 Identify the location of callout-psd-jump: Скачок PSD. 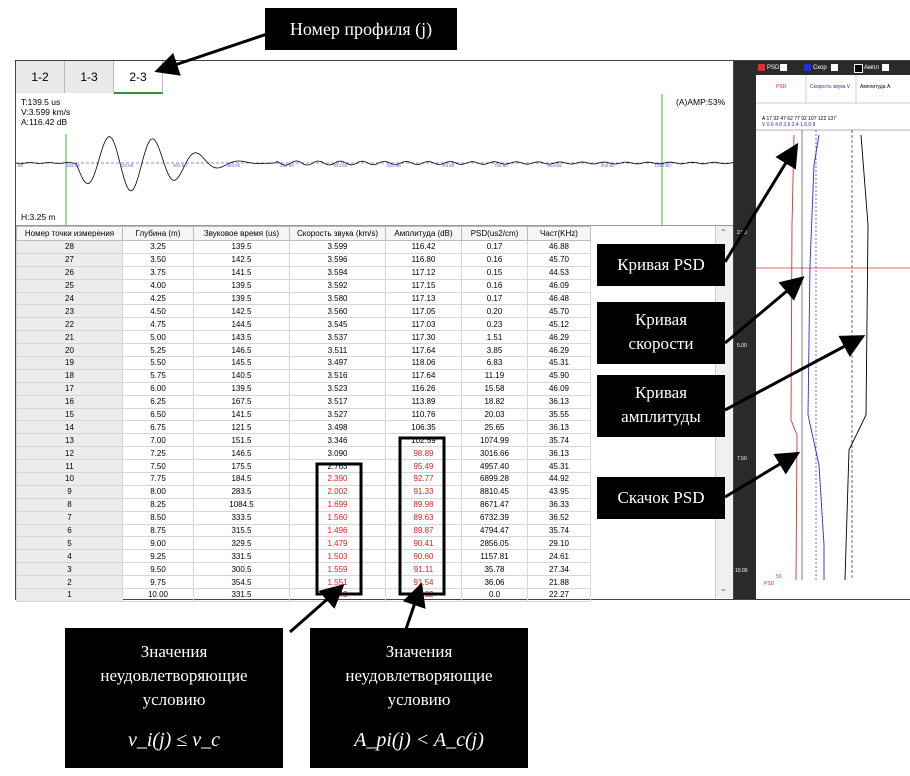
(661, 498).